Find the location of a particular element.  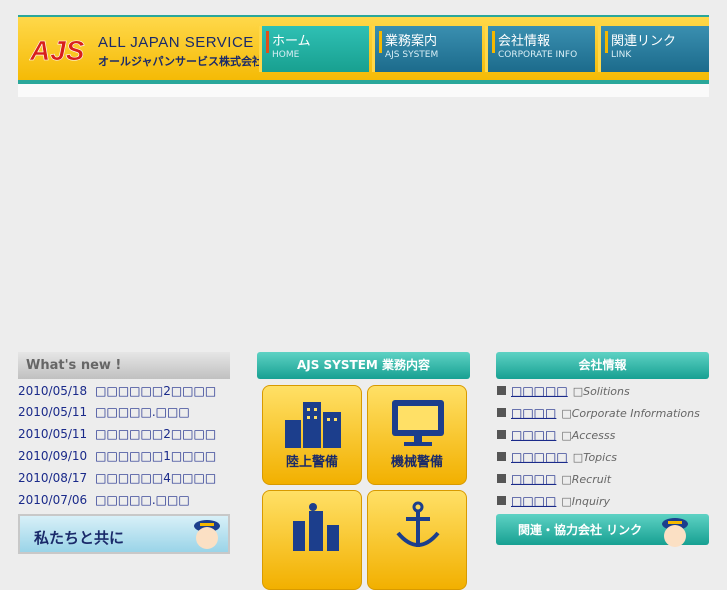

nav-link-sublabel: LINK is located at coordinates (621, 55).